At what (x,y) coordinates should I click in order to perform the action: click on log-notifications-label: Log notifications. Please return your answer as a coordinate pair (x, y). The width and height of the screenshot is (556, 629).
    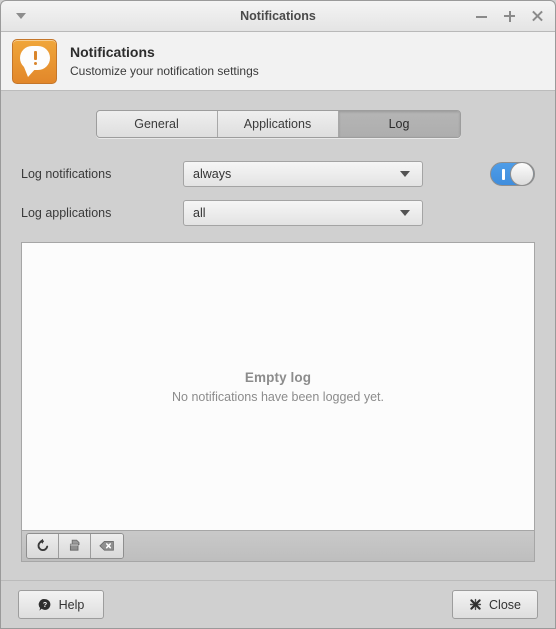
    Looking at the image, I should click on (66, 174).